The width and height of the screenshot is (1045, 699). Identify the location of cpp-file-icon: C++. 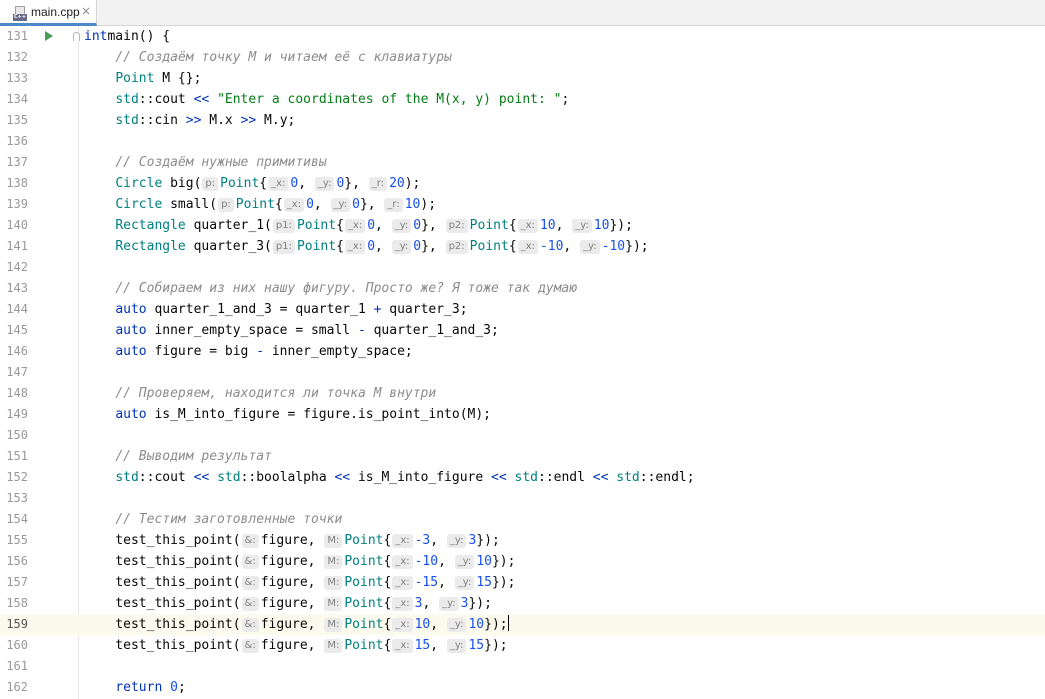
(20, 13).